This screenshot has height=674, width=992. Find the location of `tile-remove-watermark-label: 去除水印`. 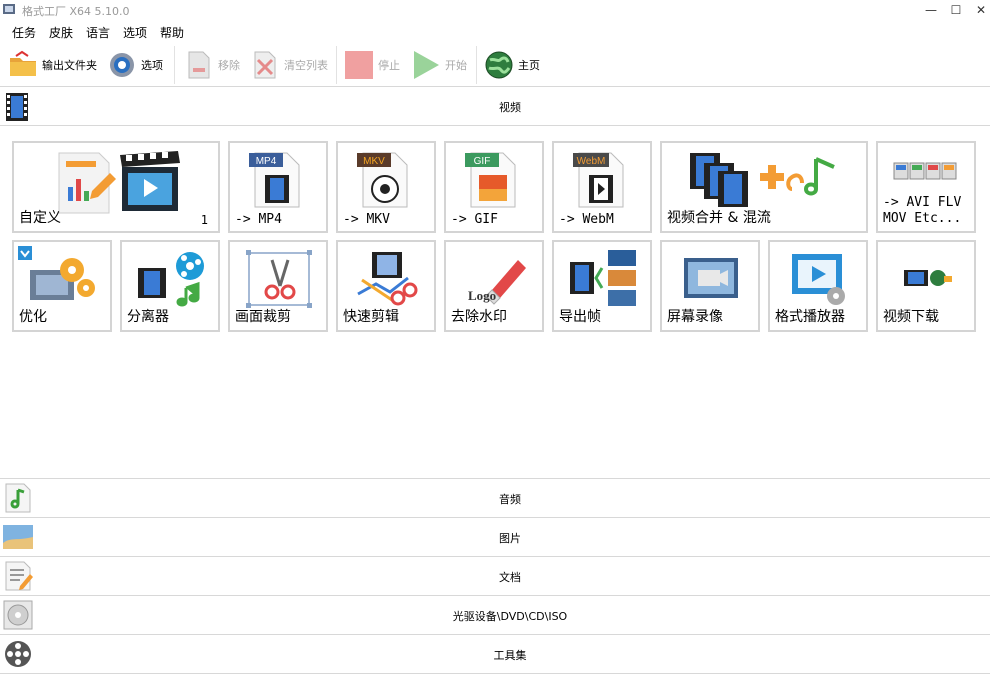

tile-remove-watermark-label: 去除水印 is located at coordinates (479, 317).